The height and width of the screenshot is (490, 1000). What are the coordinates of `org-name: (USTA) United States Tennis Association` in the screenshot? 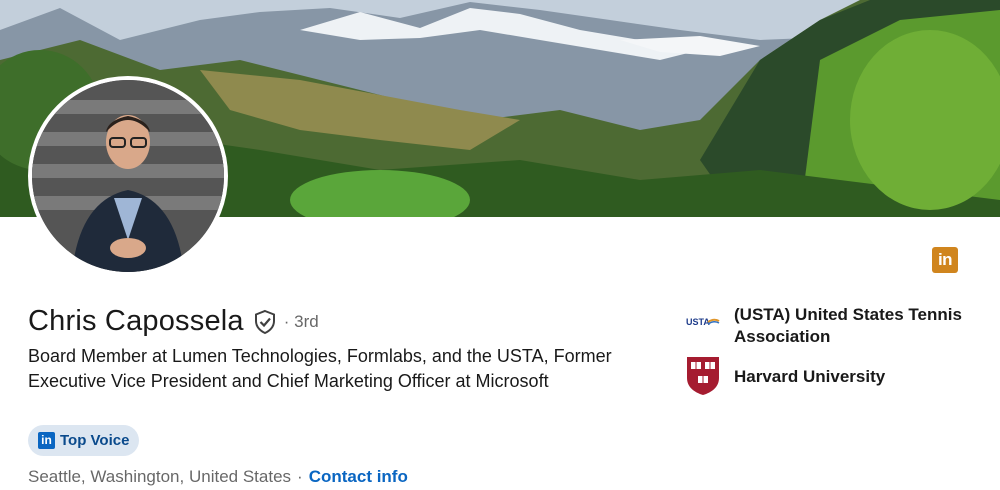 It's located at (848, 325).